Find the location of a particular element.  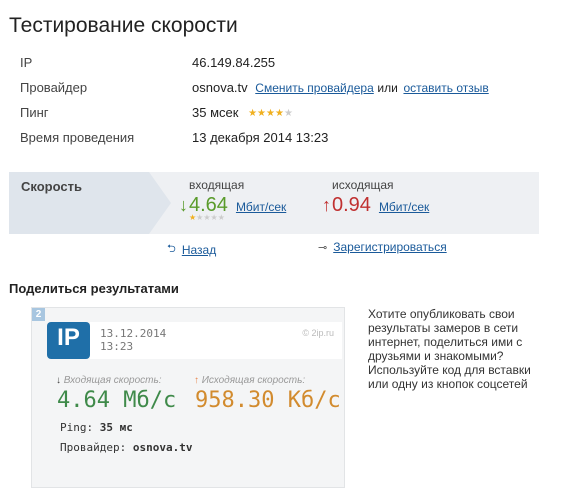

info-row-ping: Пинг 35 мсек ★ ★ ★ ★ ★ is located at coordinates (280, 112).